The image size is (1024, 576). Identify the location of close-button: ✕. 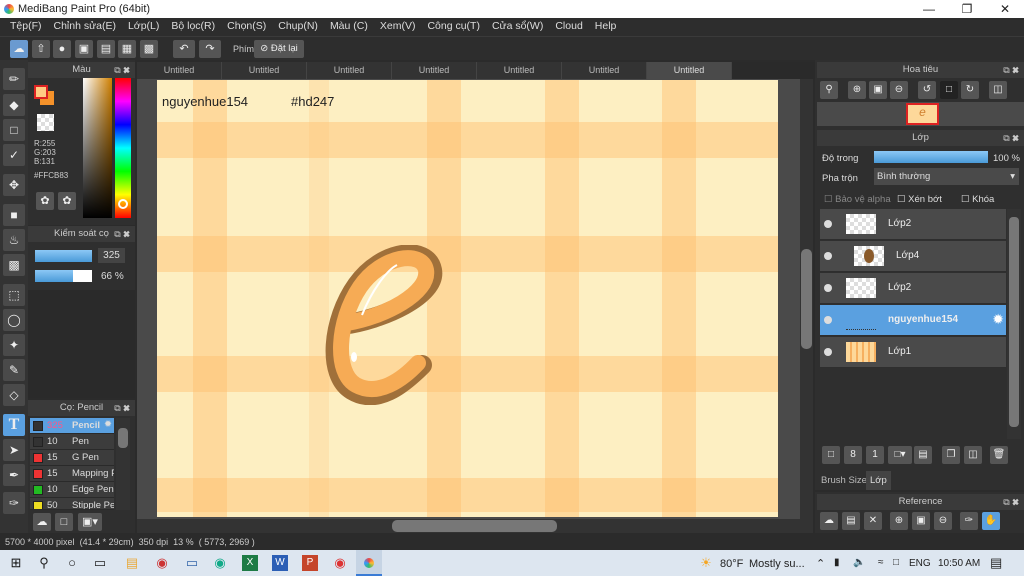
(1005, 9).